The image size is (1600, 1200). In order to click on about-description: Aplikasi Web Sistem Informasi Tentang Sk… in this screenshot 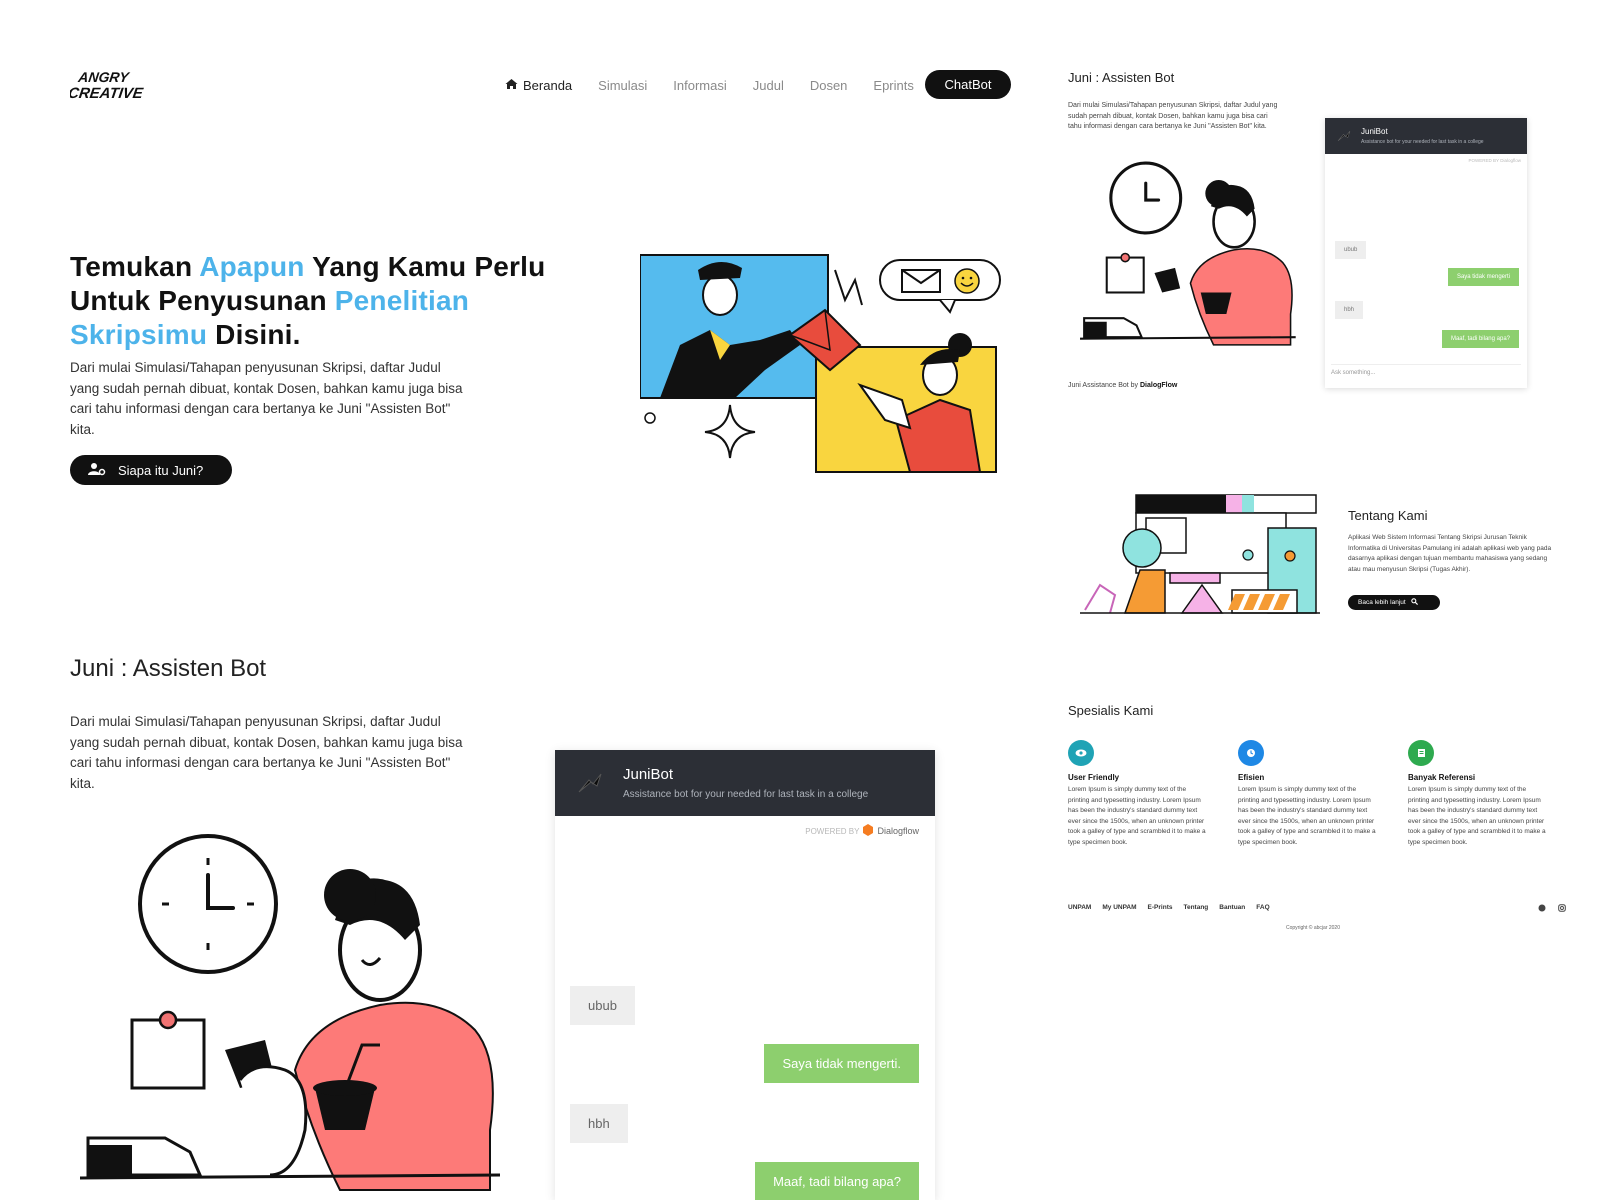, I will do `click(1450, 553)`.